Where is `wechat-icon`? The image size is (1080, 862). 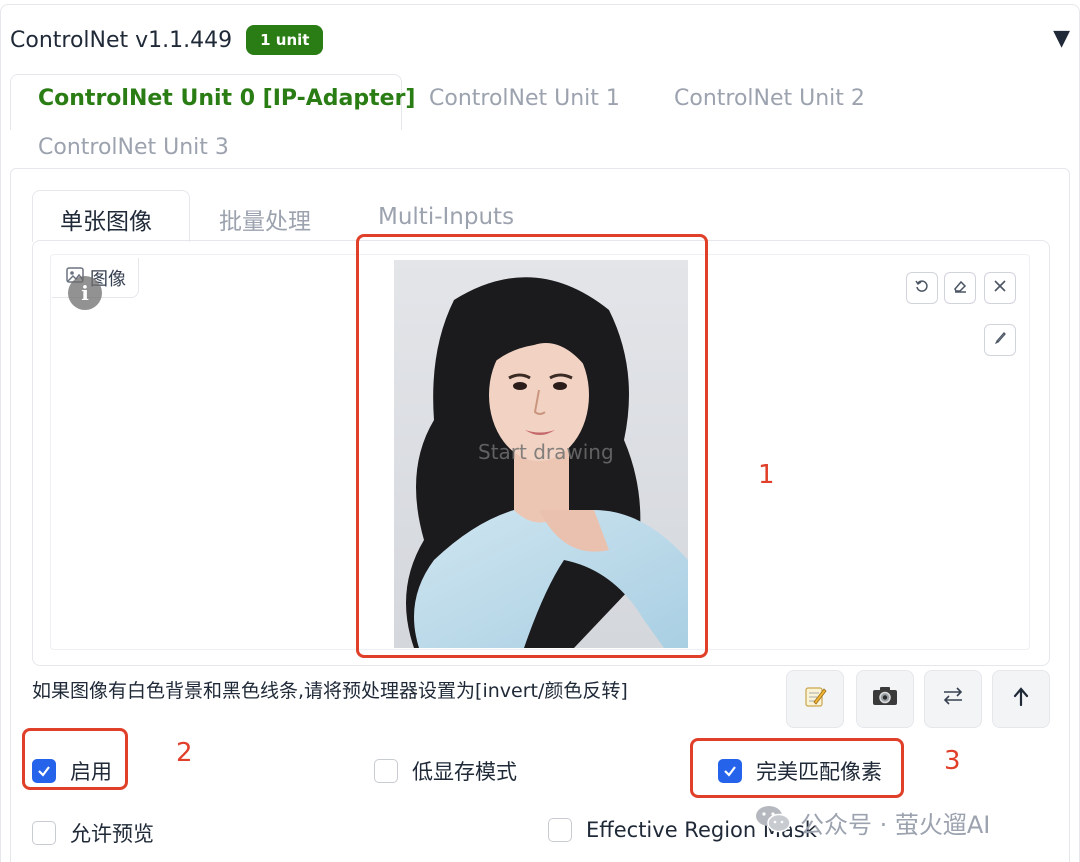
wechat-icon is located at coordinates (773, 822).